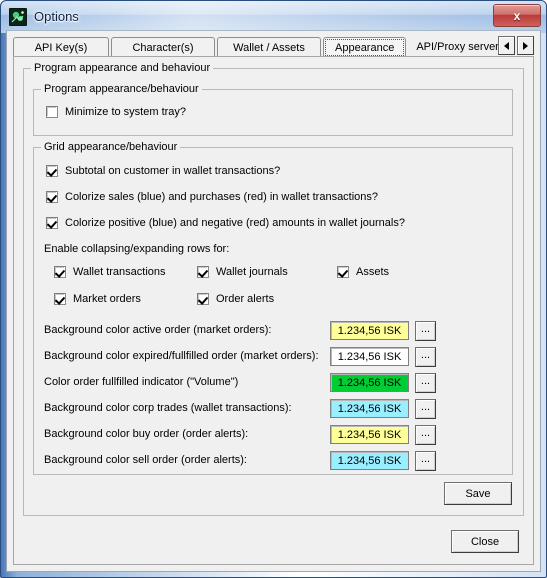 The width and height of the screenshot is (547, 578). I want to click on group-legend-grid: Grid appearance/behaviour, so click(111, 147).